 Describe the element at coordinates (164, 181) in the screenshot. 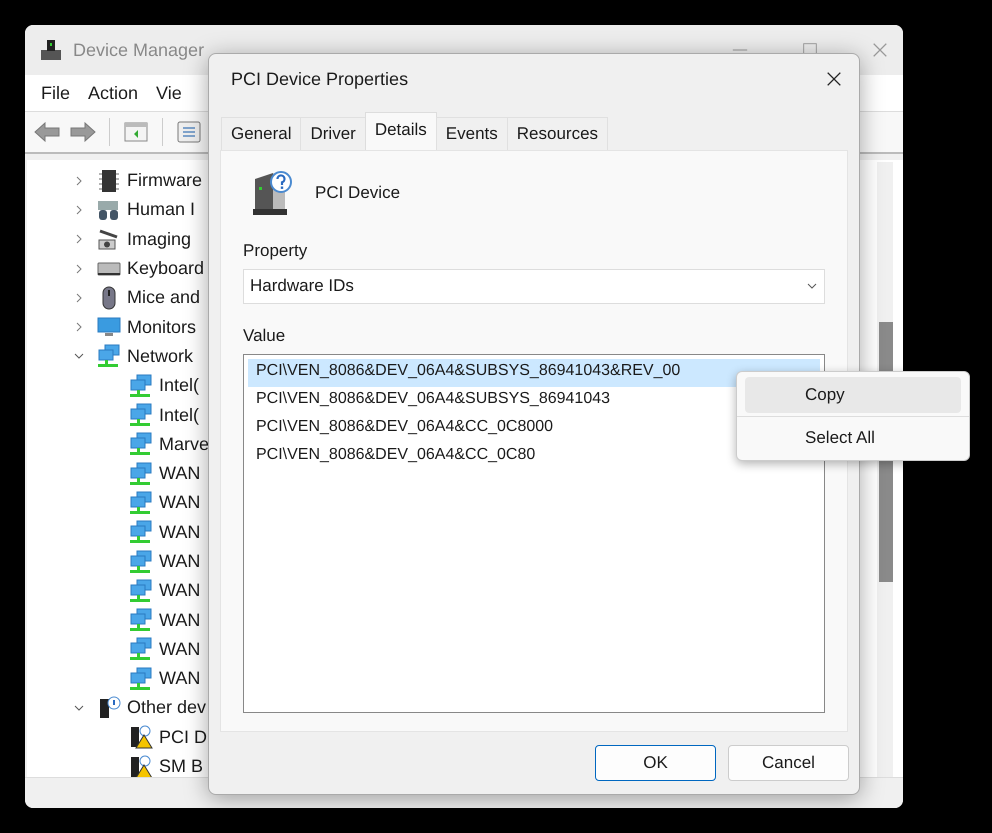

I see `tree-item: Firmware` at that location.